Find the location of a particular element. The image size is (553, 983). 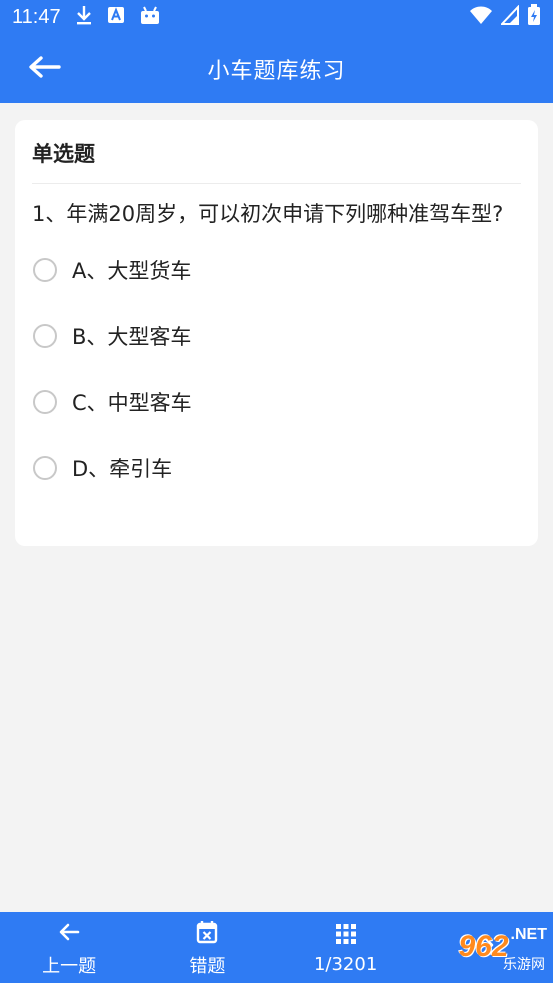

question-type: 单选题 is located at coordinates (276, 152).